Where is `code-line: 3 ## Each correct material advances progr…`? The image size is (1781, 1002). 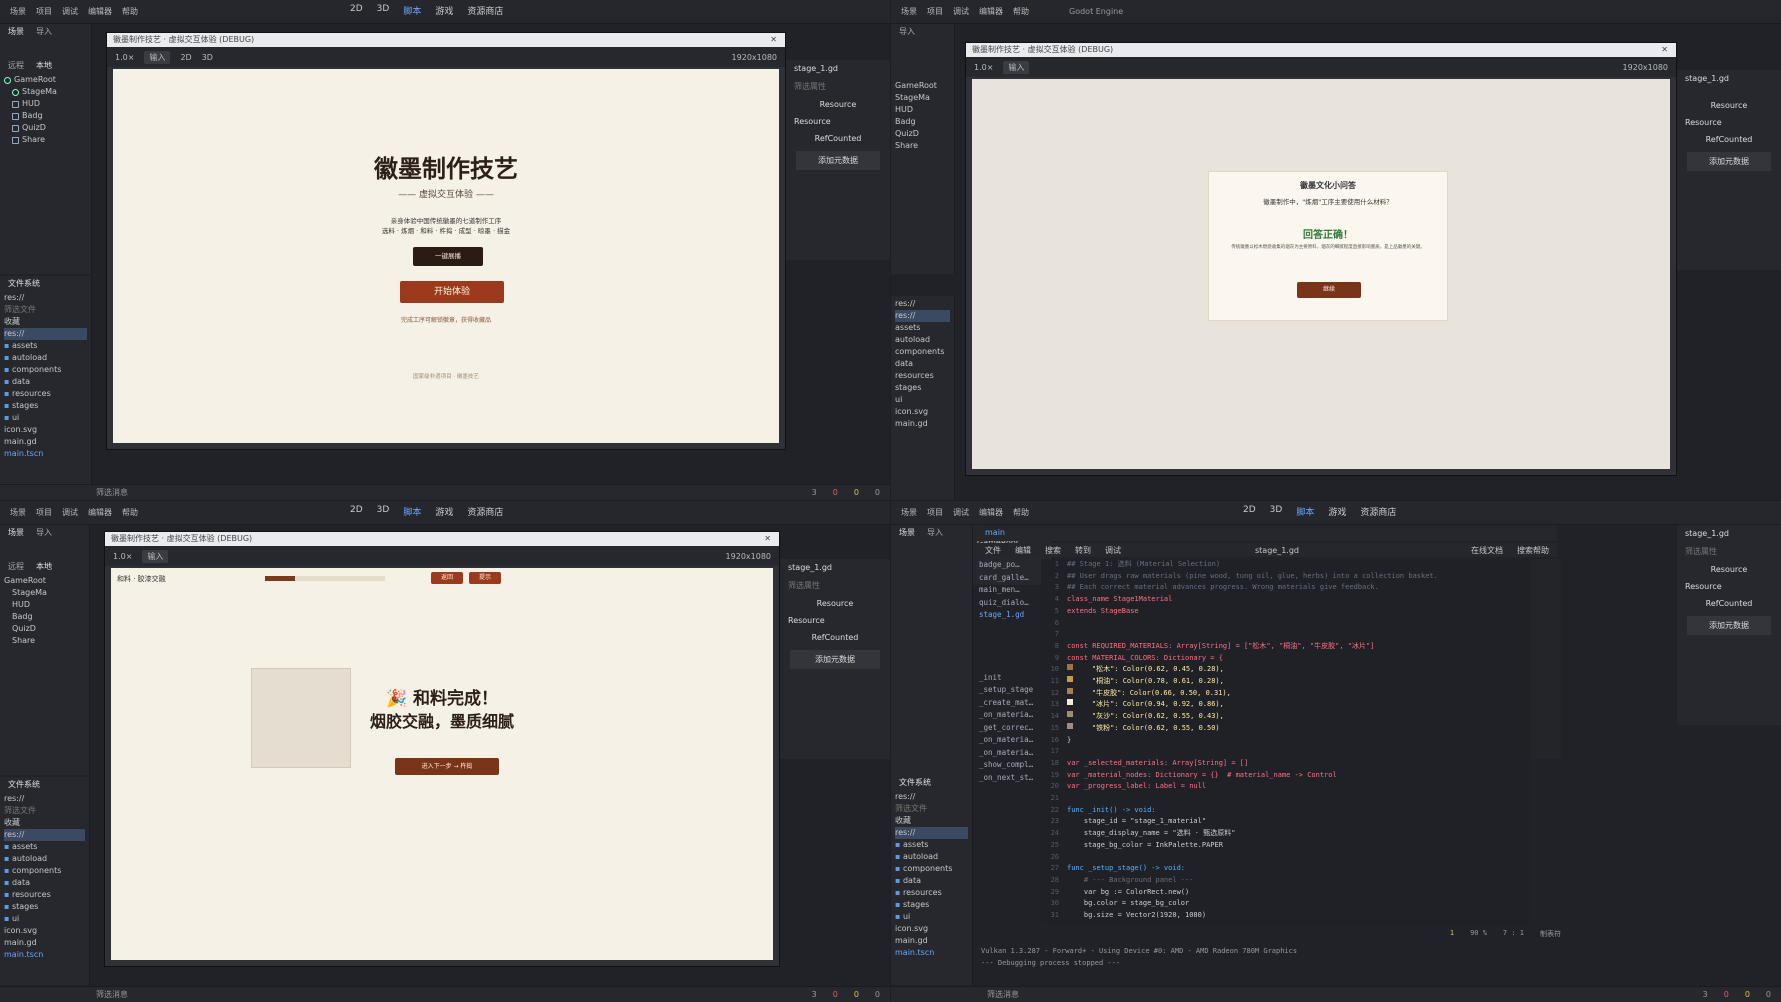
code-line: 3 ## Each correct material advances progr… is located at coordinates (1286, 588).